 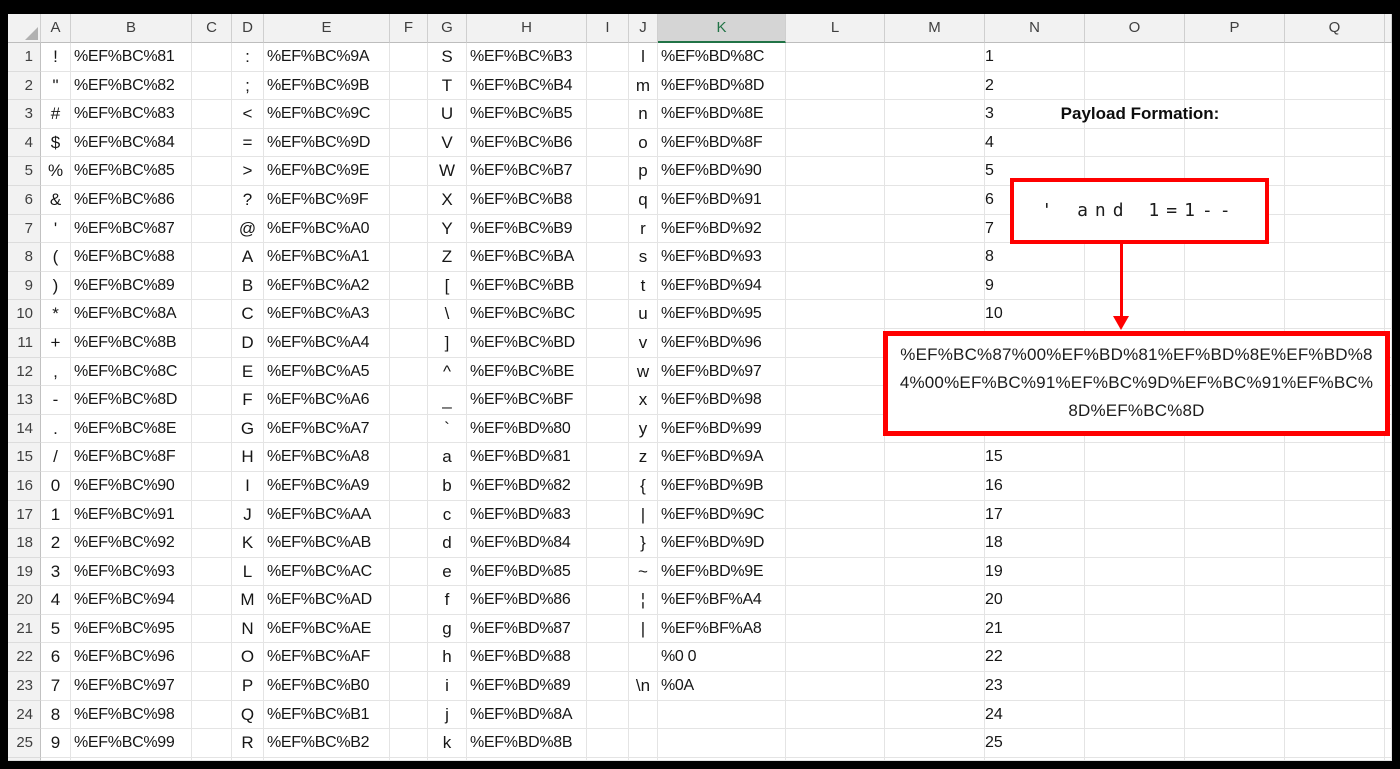 I want to click on cell-C9, so click(x=212, y=286).